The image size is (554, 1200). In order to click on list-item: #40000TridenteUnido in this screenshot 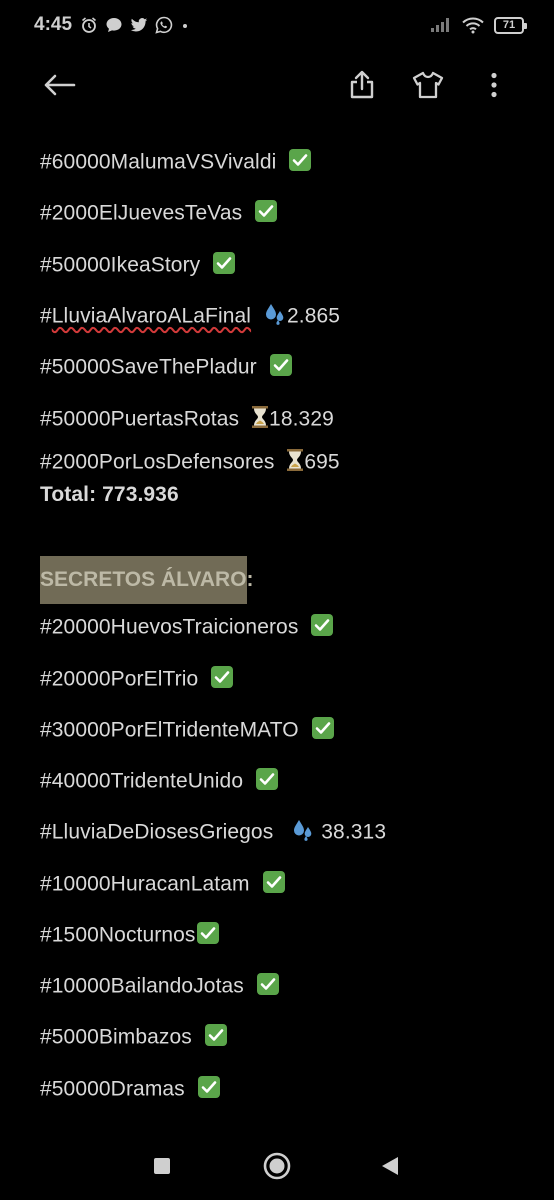, I will do `click(159, 782)`.